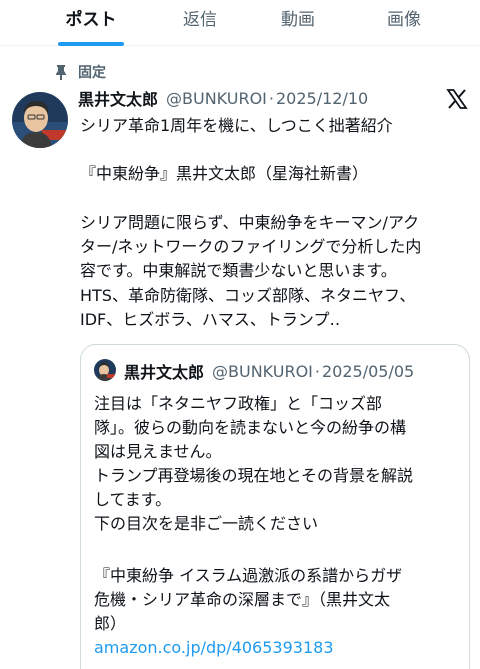  I want to click on tab-images: 画像, so click(404, 23).